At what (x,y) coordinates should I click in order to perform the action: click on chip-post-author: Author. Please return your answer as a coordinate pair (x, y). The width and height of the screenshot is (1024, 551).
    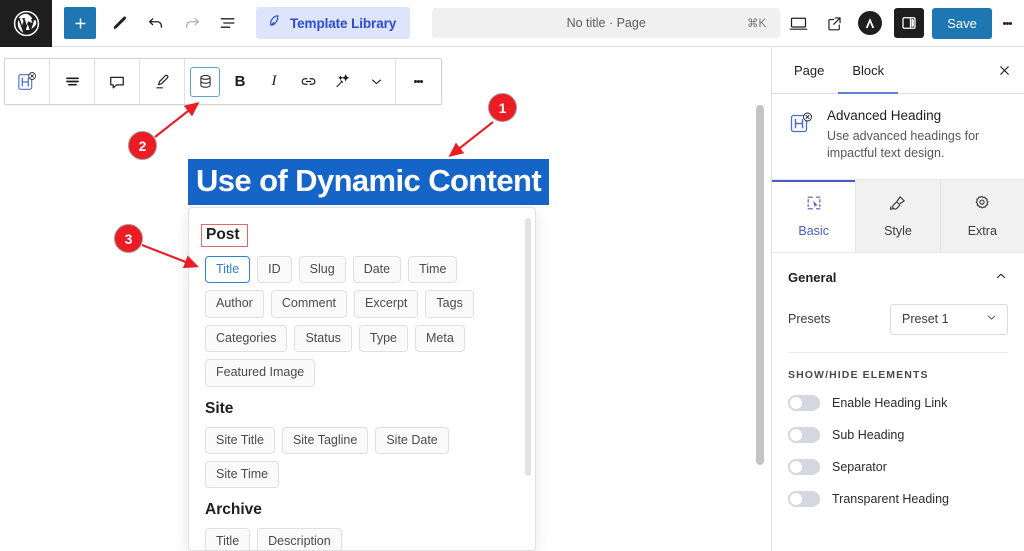
    Looking at the image, I should click on (234, 304).